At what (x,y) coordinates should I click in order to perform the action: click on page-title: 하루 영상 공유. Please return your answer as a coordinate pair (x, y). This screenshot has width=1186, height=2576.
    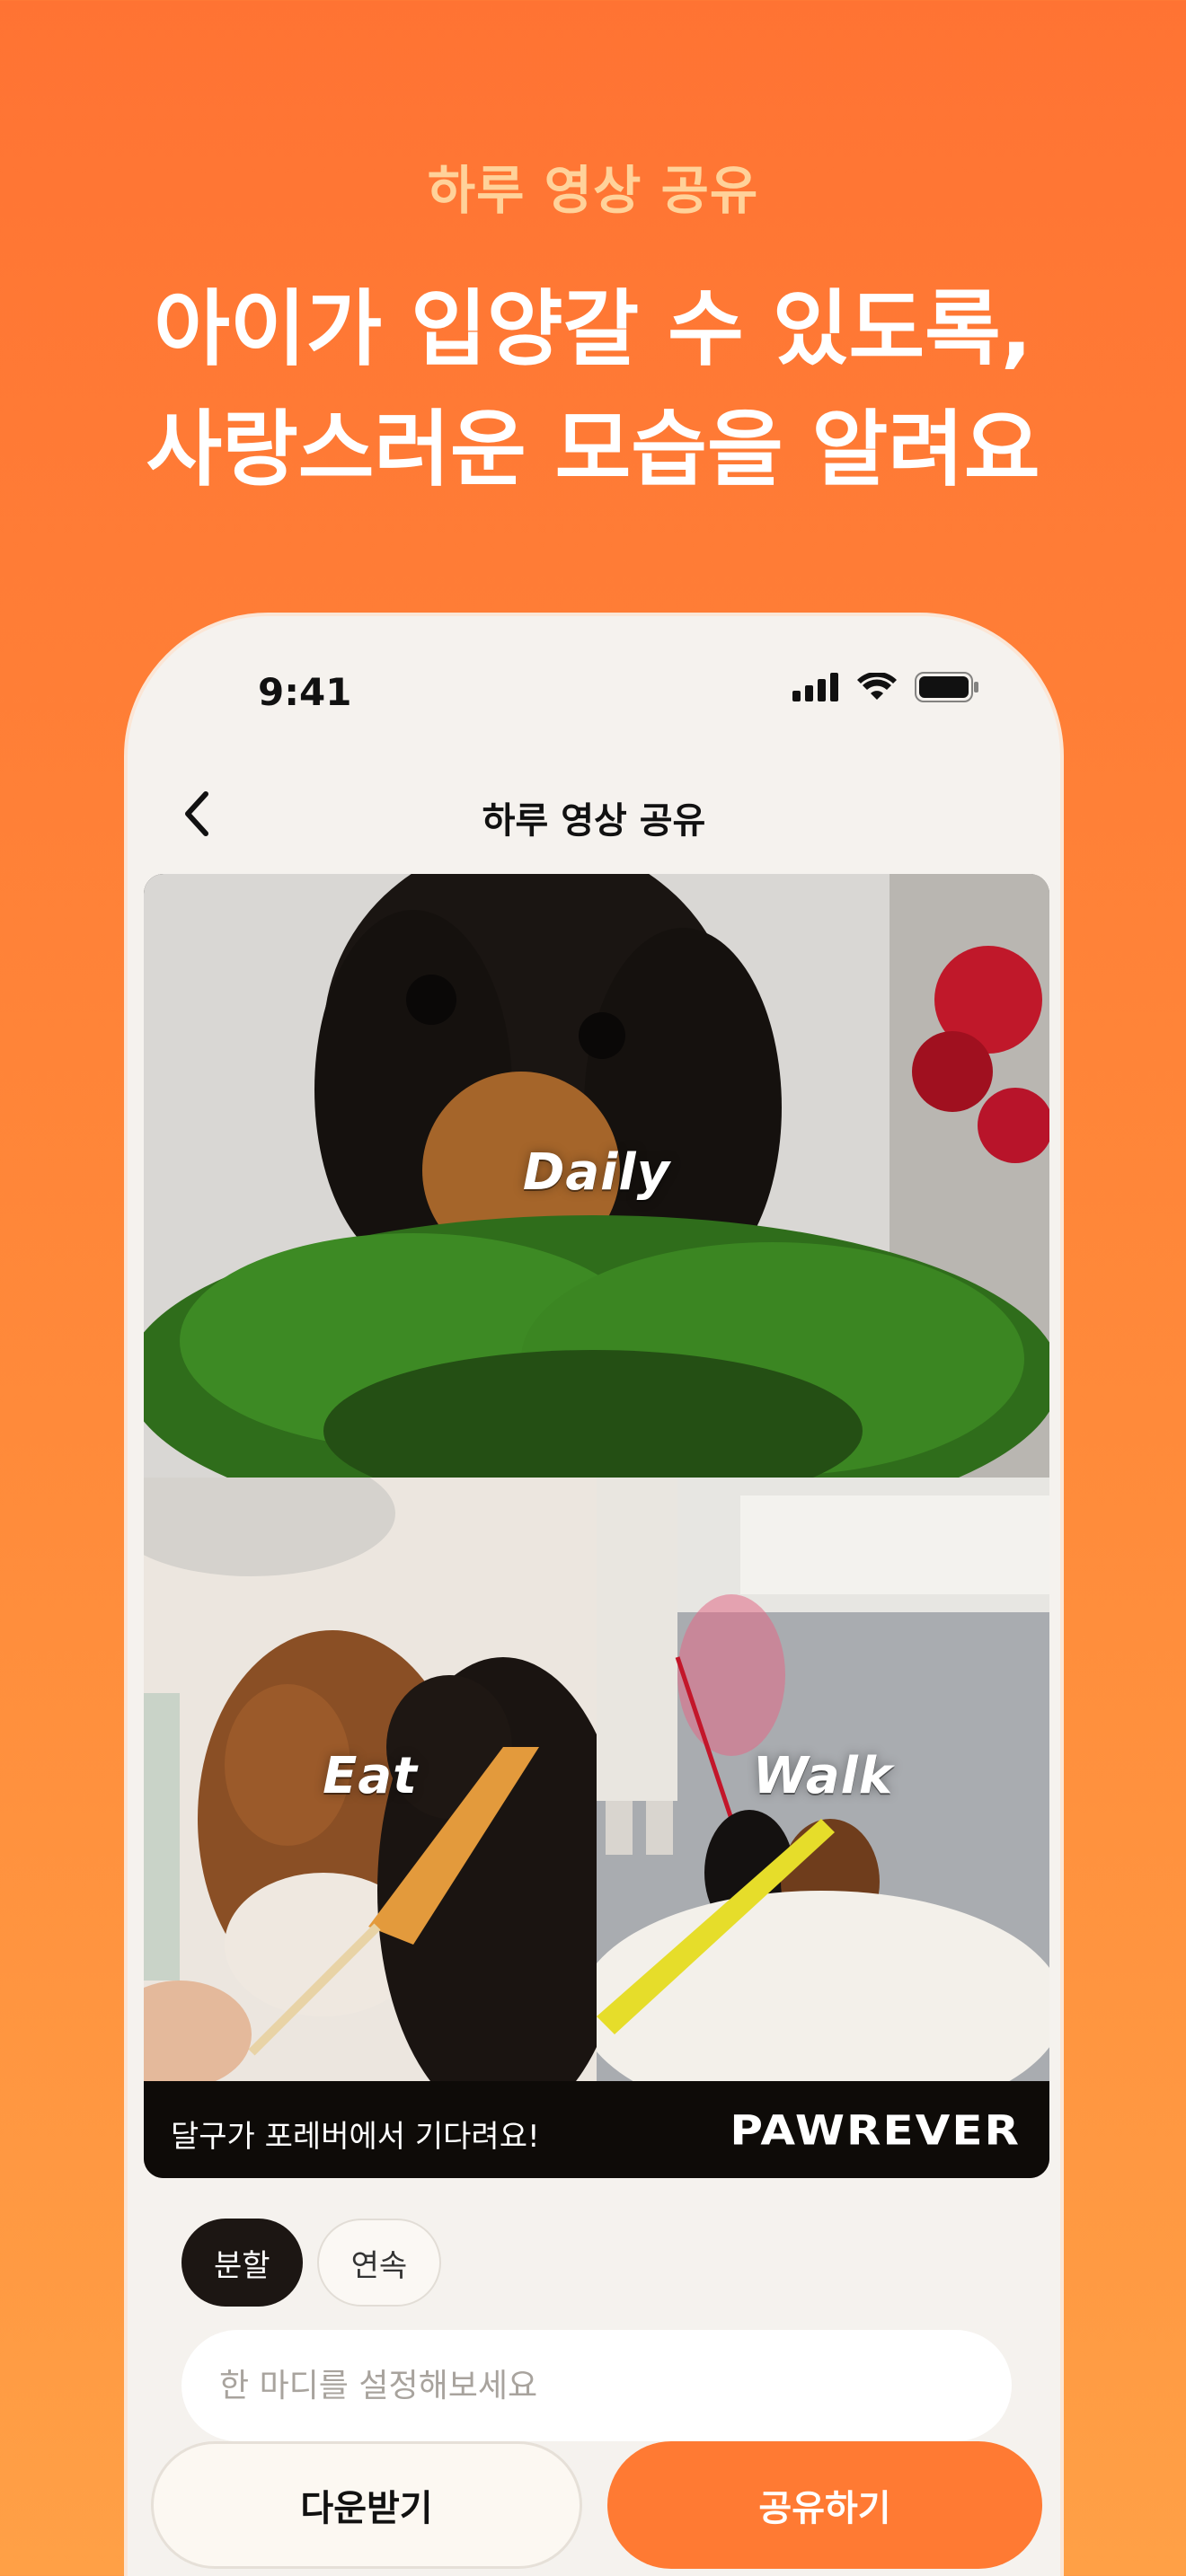
    Looking at the image, I should click on (594, 821).